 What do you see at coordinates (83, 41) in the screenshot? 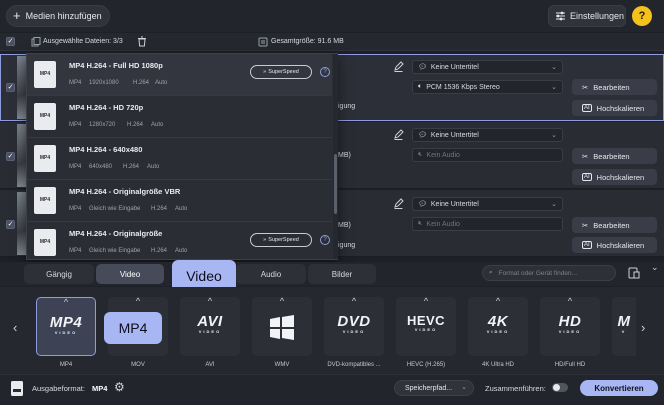
I see `selected-files-count: Ausgewählte Dateien: 3/3` at bounding box center [83, 41].